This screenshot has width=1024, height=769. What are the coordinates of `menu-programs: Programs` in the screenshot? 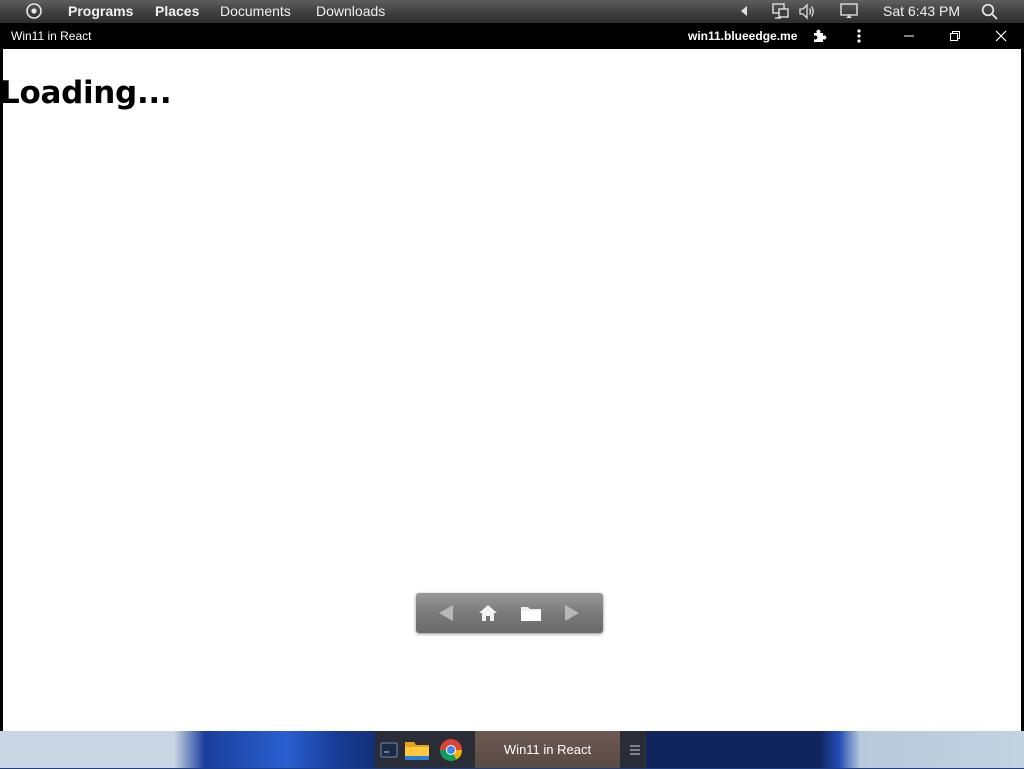 It's located at (100, 11).